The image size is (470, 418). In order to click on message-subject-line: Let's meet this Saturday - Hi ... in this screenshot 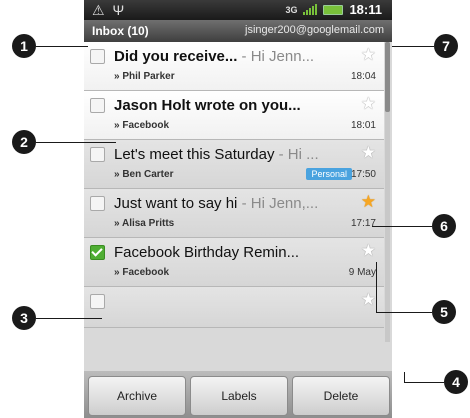, I will do `click(234, 154)`.